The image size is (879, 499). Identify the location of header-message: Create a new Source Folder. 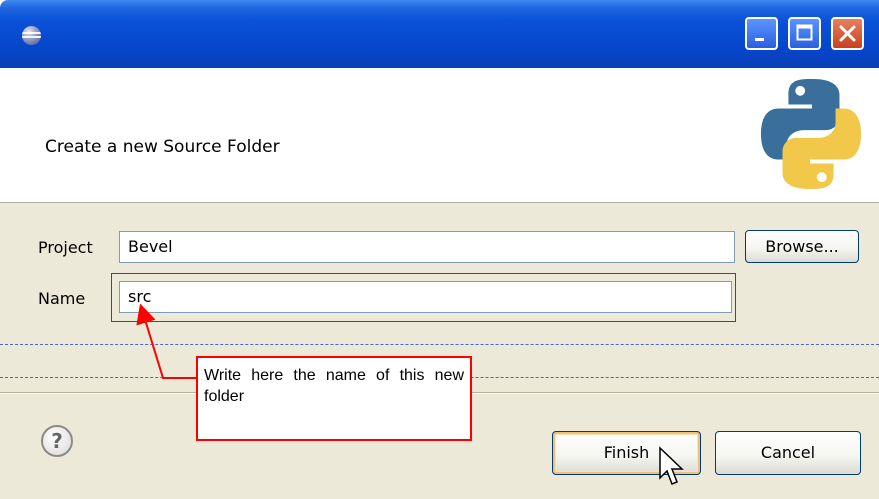
(162, 147).